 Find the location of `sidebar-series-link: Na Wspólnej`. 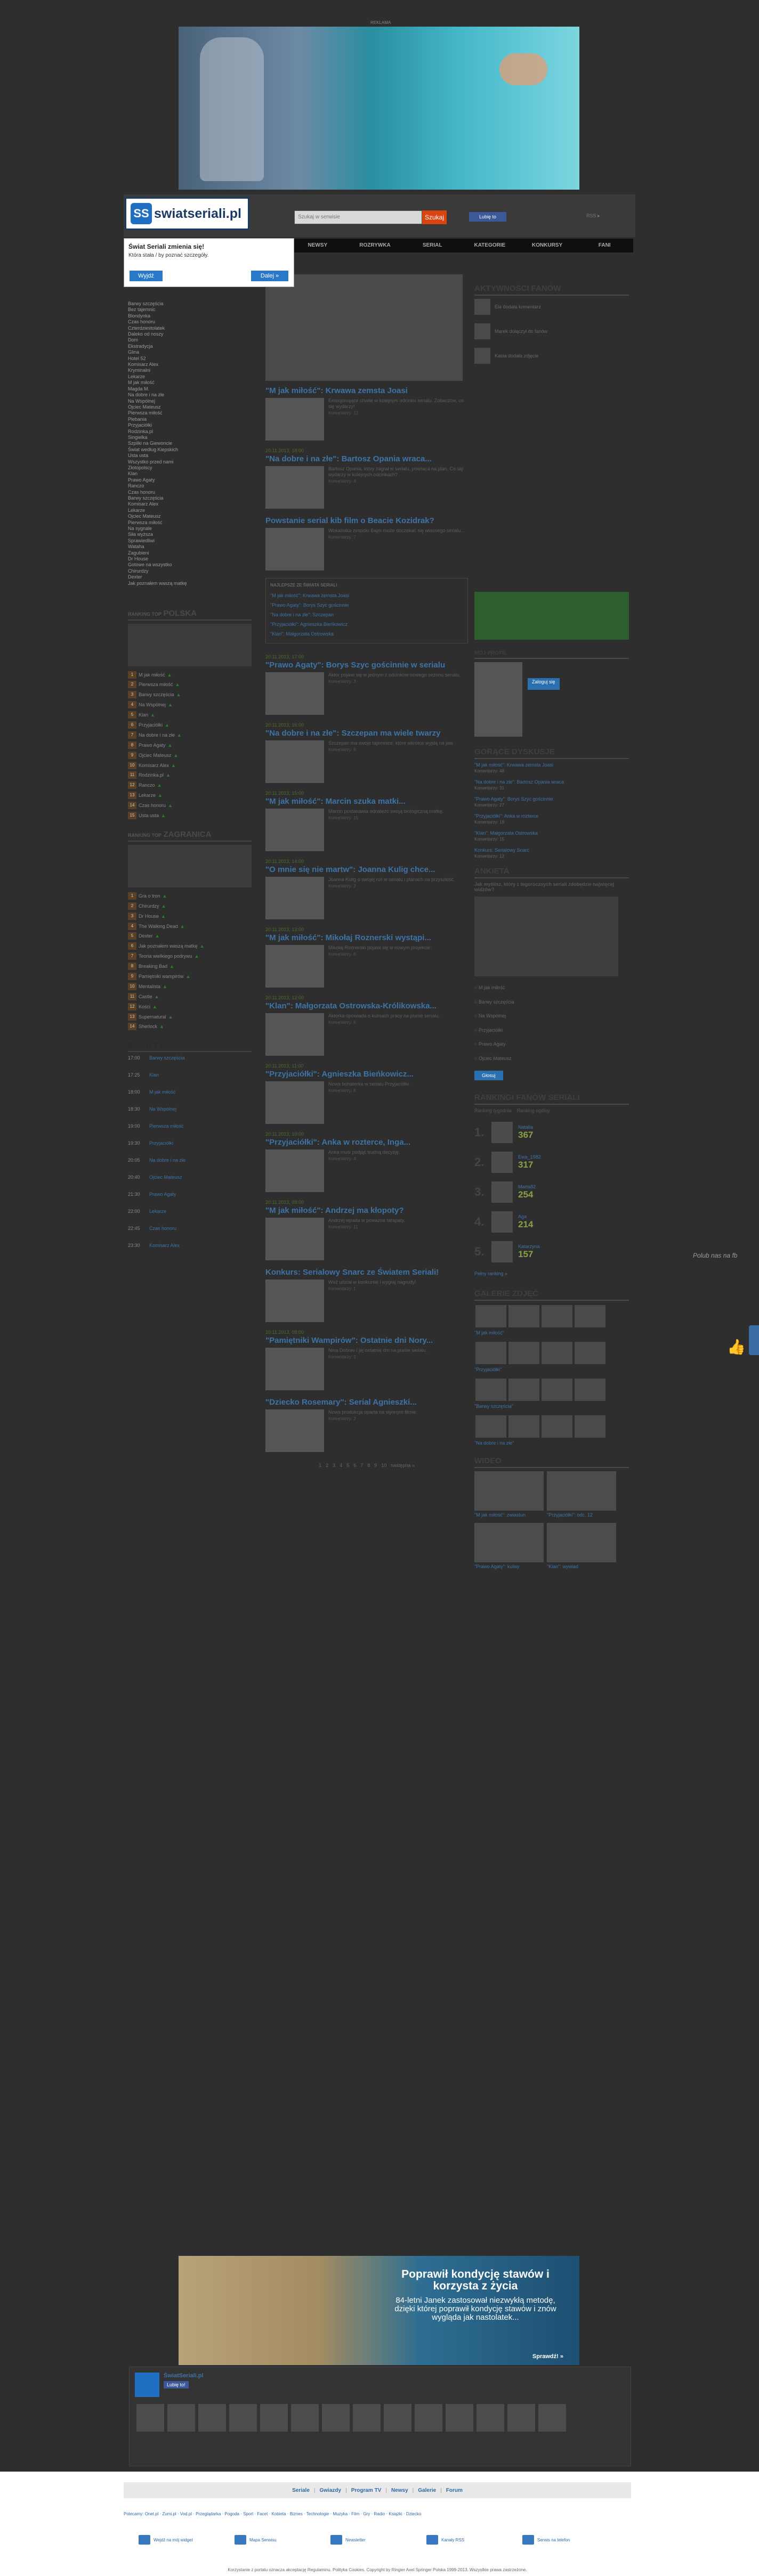

sidebar-series-link: Na Wspólnej is located at coordinates (190, 401).